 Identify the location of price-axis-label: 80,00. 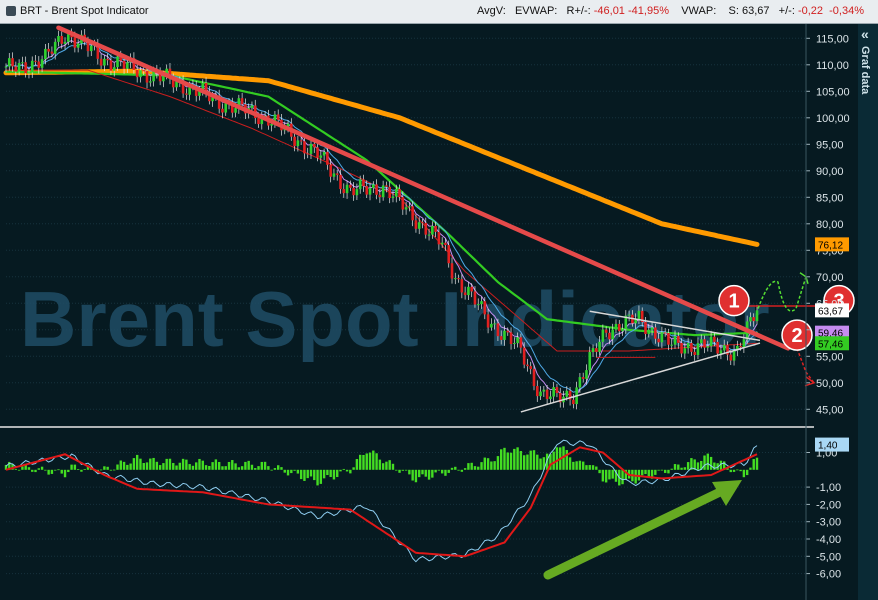
(830, 225).